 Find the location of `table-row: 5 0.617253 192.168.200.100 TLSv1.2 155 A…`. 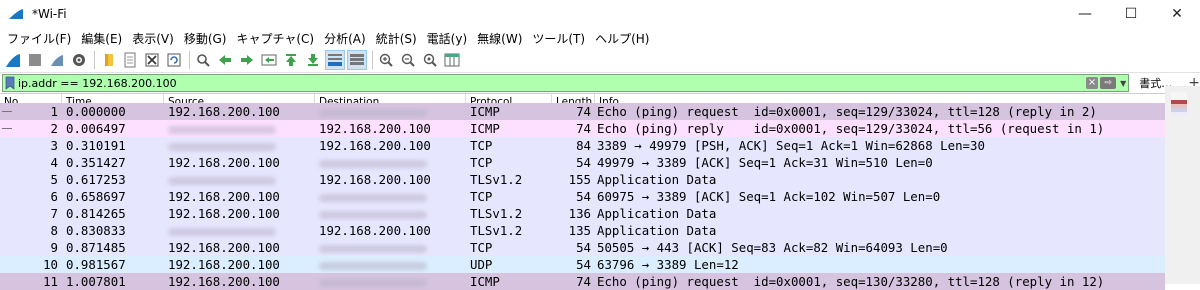

table-row: 5 0.617253 192.168.200.100 TLSv1.2 155 A… is located at coordinates (582, 179).